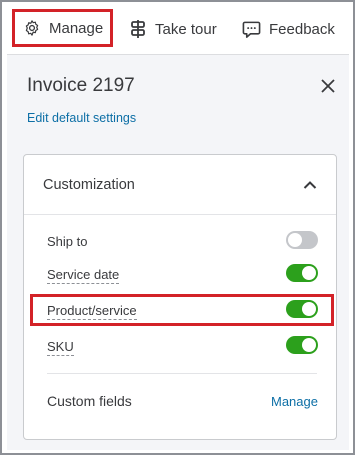  What do you see at coordinates (180, 346) in the screenshot?
I see `option-row-sku: SKU` at bounding box center [180, 346].